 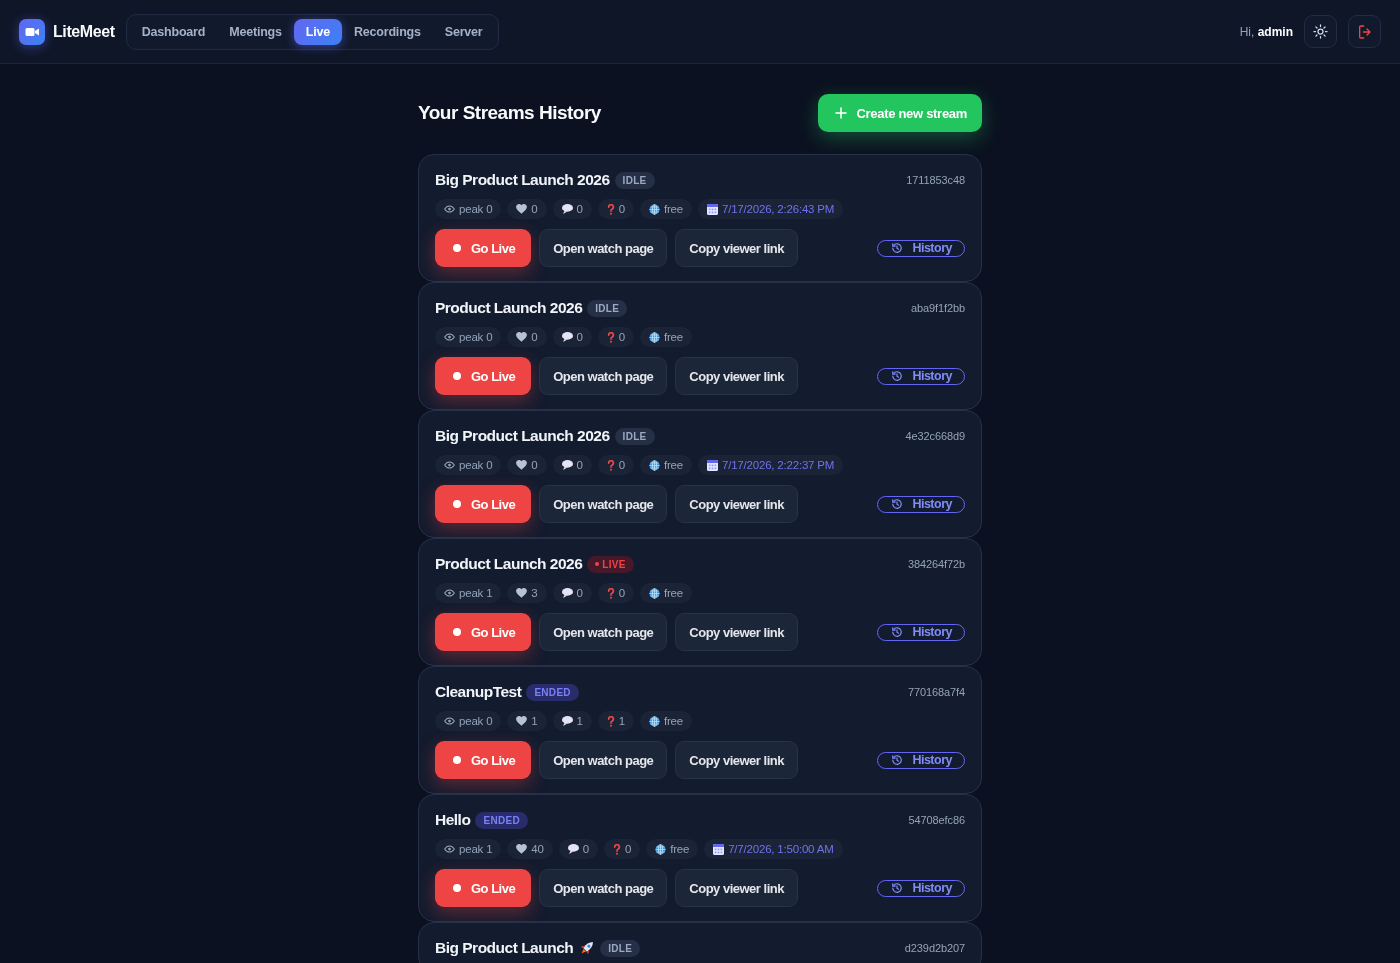 I want to click on peak-viewers-text: peak 0, so click(x=476, y=209).